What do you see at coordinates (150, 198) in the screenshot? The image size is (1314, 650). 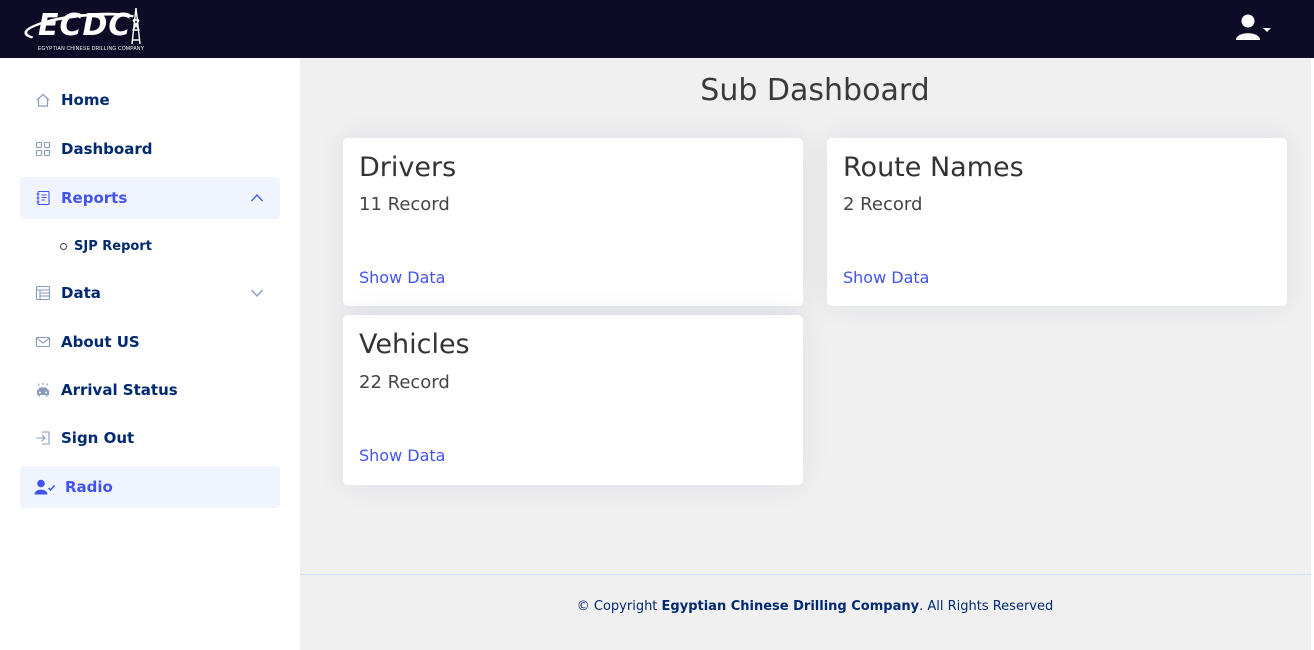 I see `sidebar-item-reports: Reports` at bounding box center [150, 198].